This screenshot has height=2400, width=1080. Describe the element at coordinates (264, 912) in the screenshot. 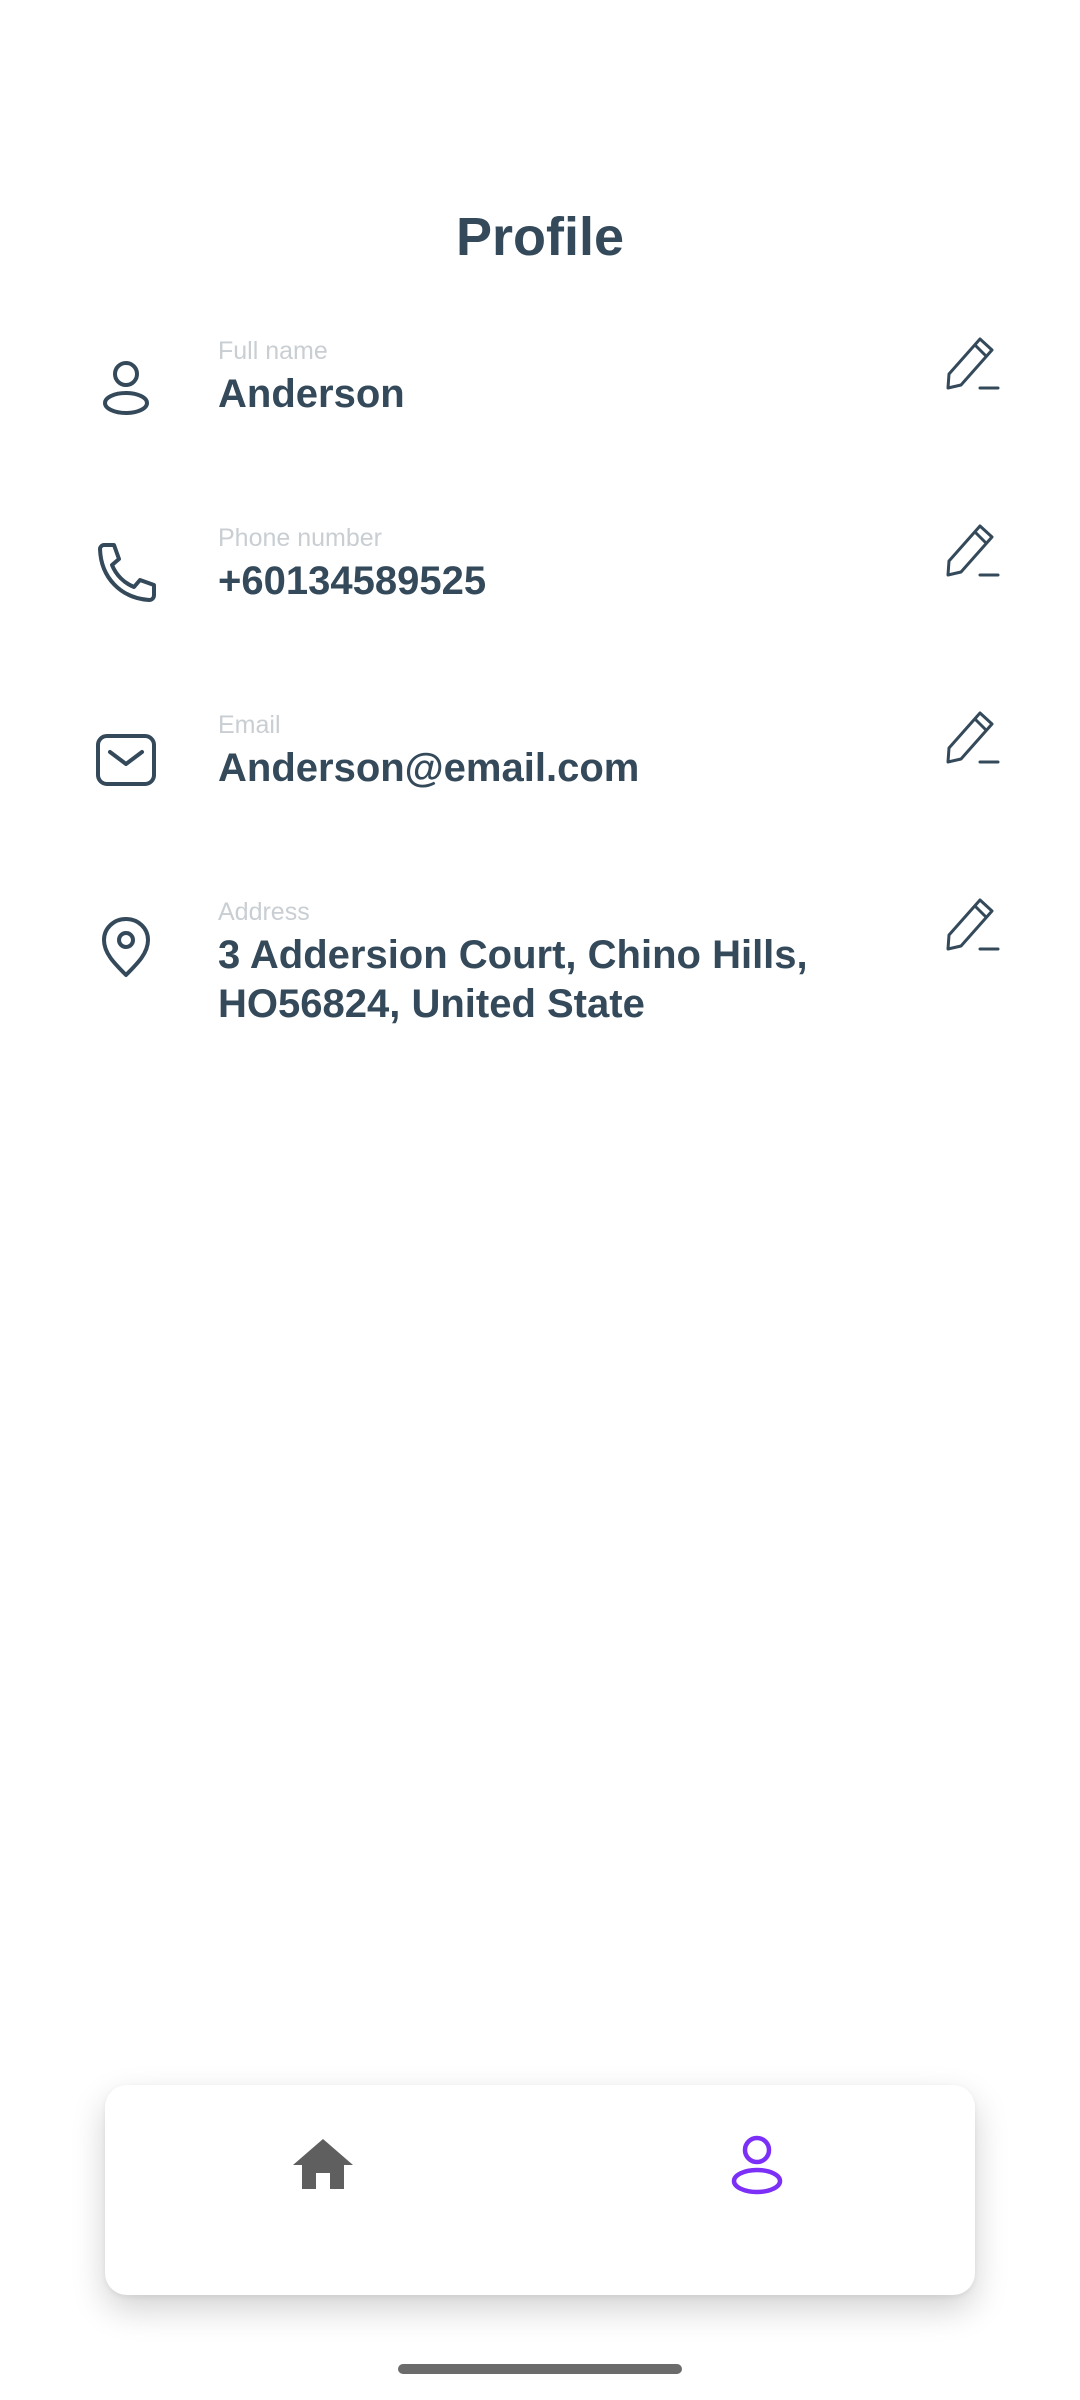

I see `address-label: Address` at that location.